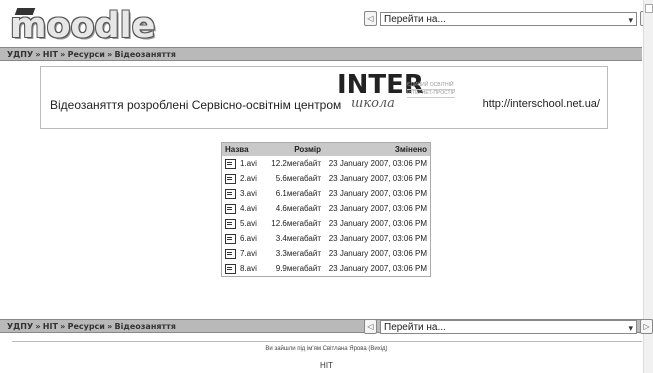 The height and width of the screenshot is (373, 653). I want to click on file-size: 12.2мегабайт, so click(296, 163).